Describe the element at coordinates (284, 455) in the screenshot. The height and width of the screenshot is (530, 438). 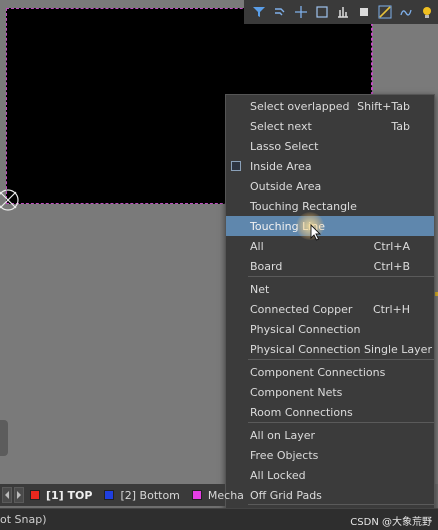
I see `menu-item-label: Free Objects` at that location.